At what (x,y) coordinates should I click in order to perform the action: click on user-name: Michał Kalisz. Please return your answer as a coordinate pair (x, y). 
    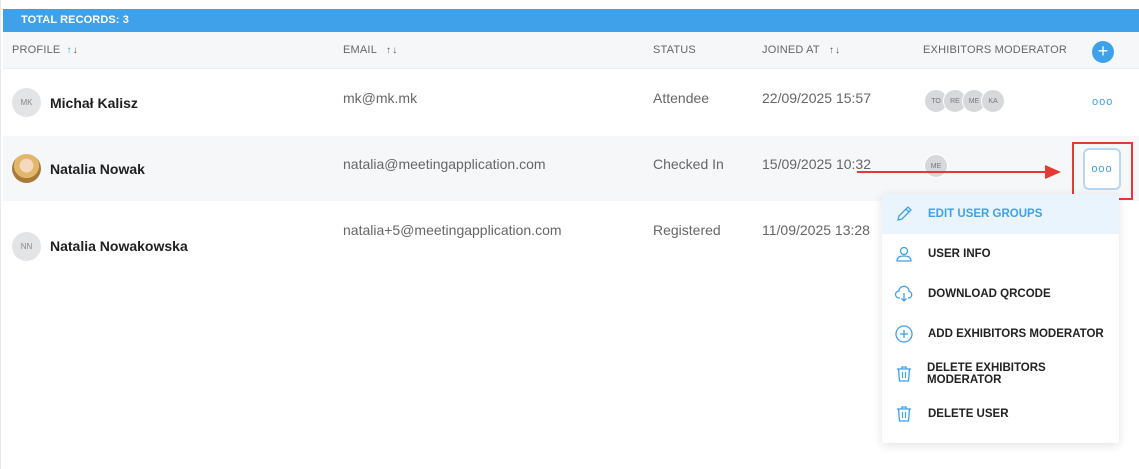
    Looking at the image, I should click on (94, 103).